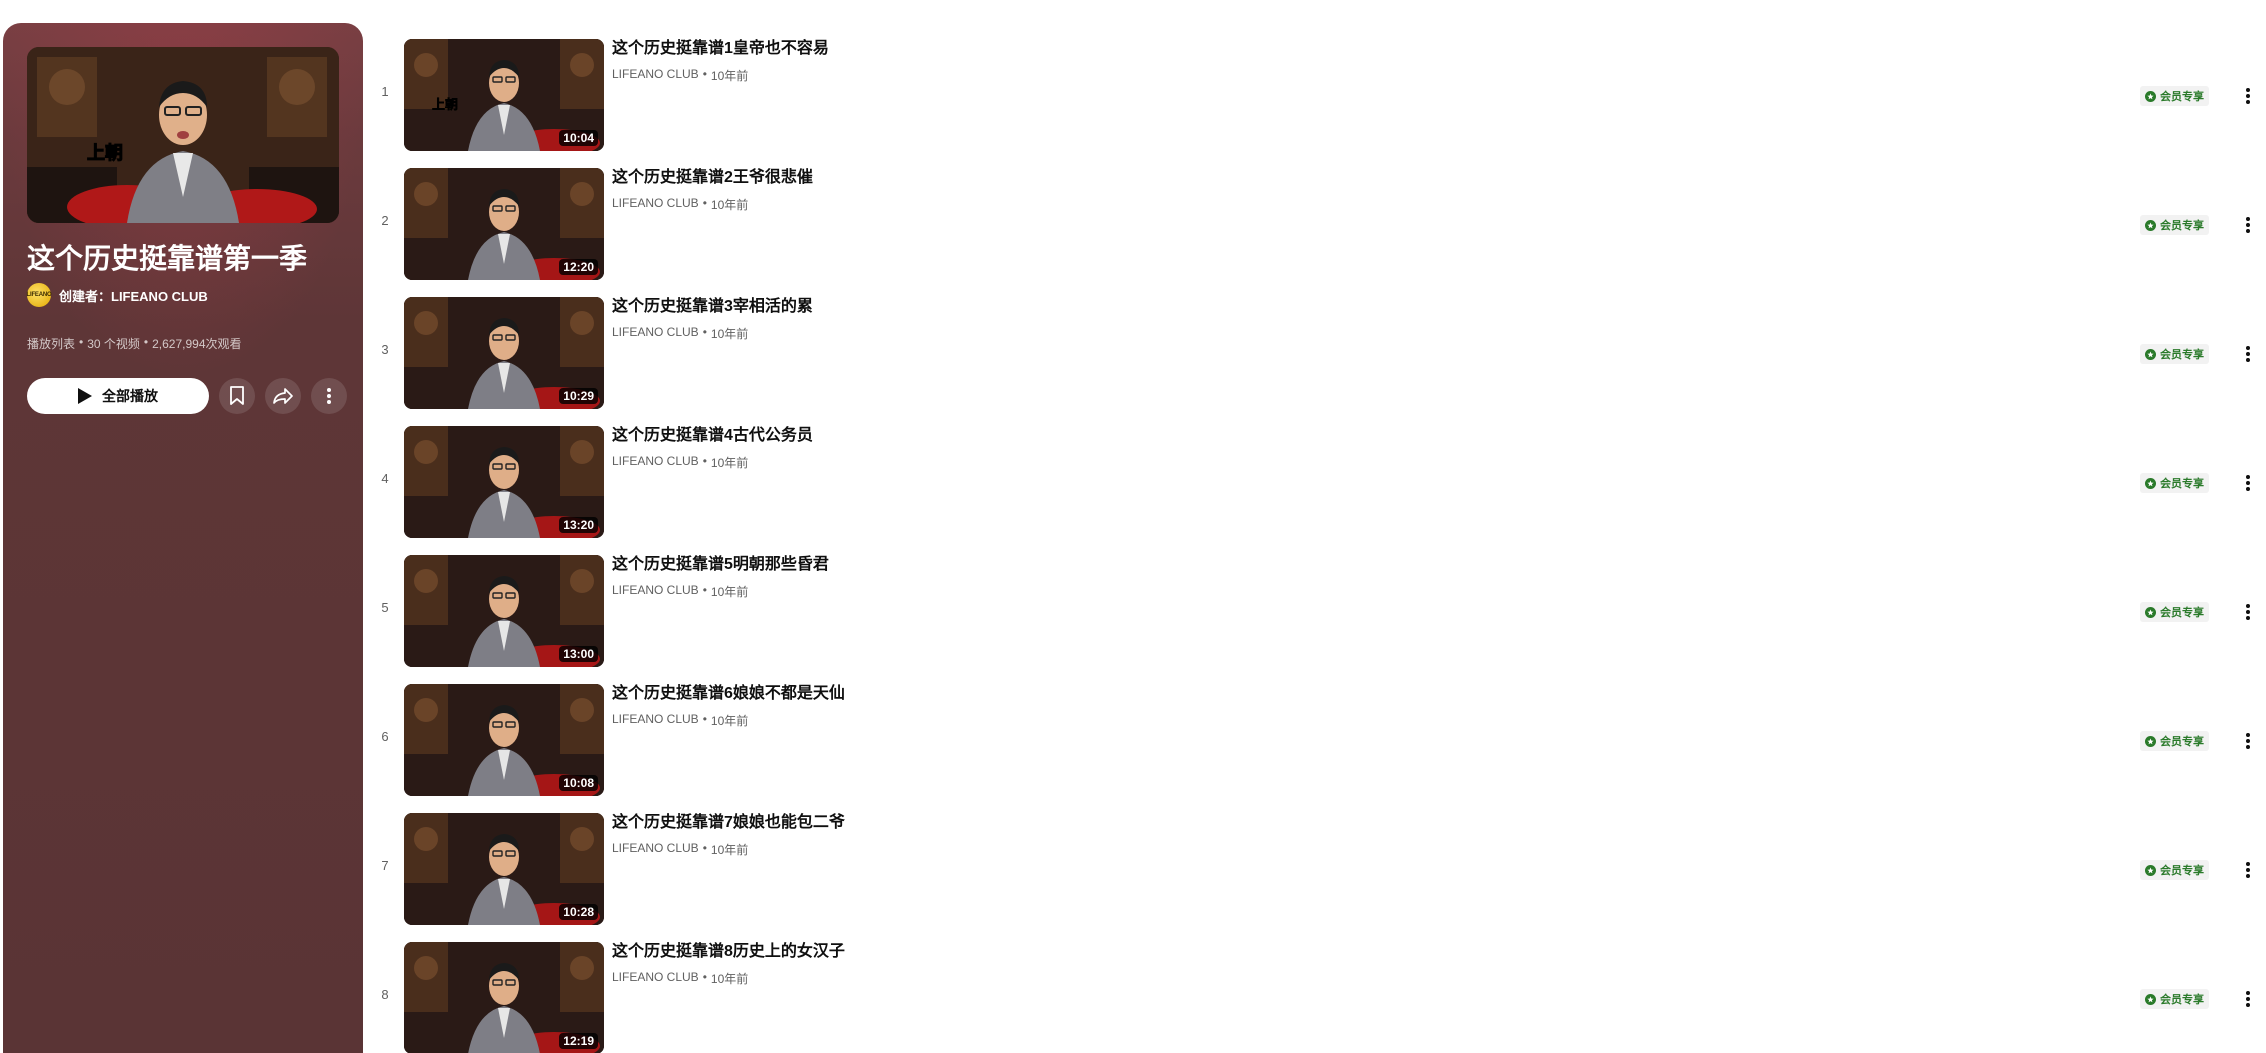  What do you see at coordinates (504, 224) in the screenshot?
I see `video-thumbnail: 12:20` at bounding box center [504, 224].